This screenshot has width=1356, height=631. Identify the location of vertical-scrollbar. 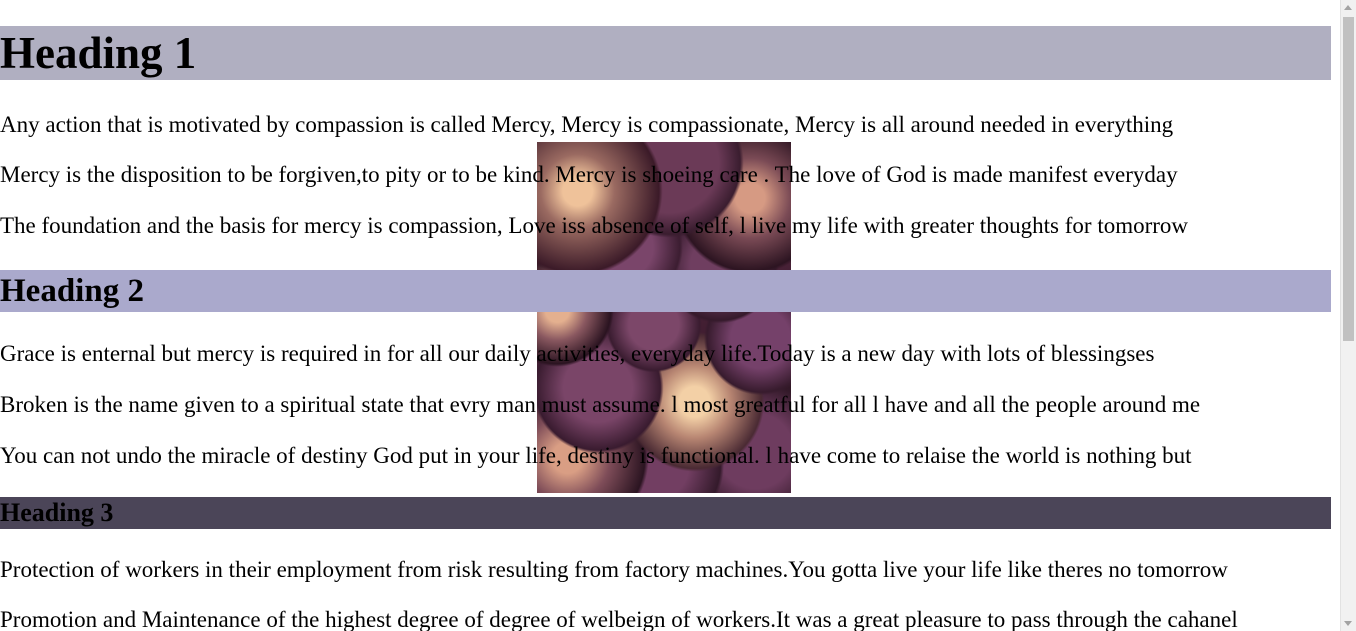
(1348, 315).